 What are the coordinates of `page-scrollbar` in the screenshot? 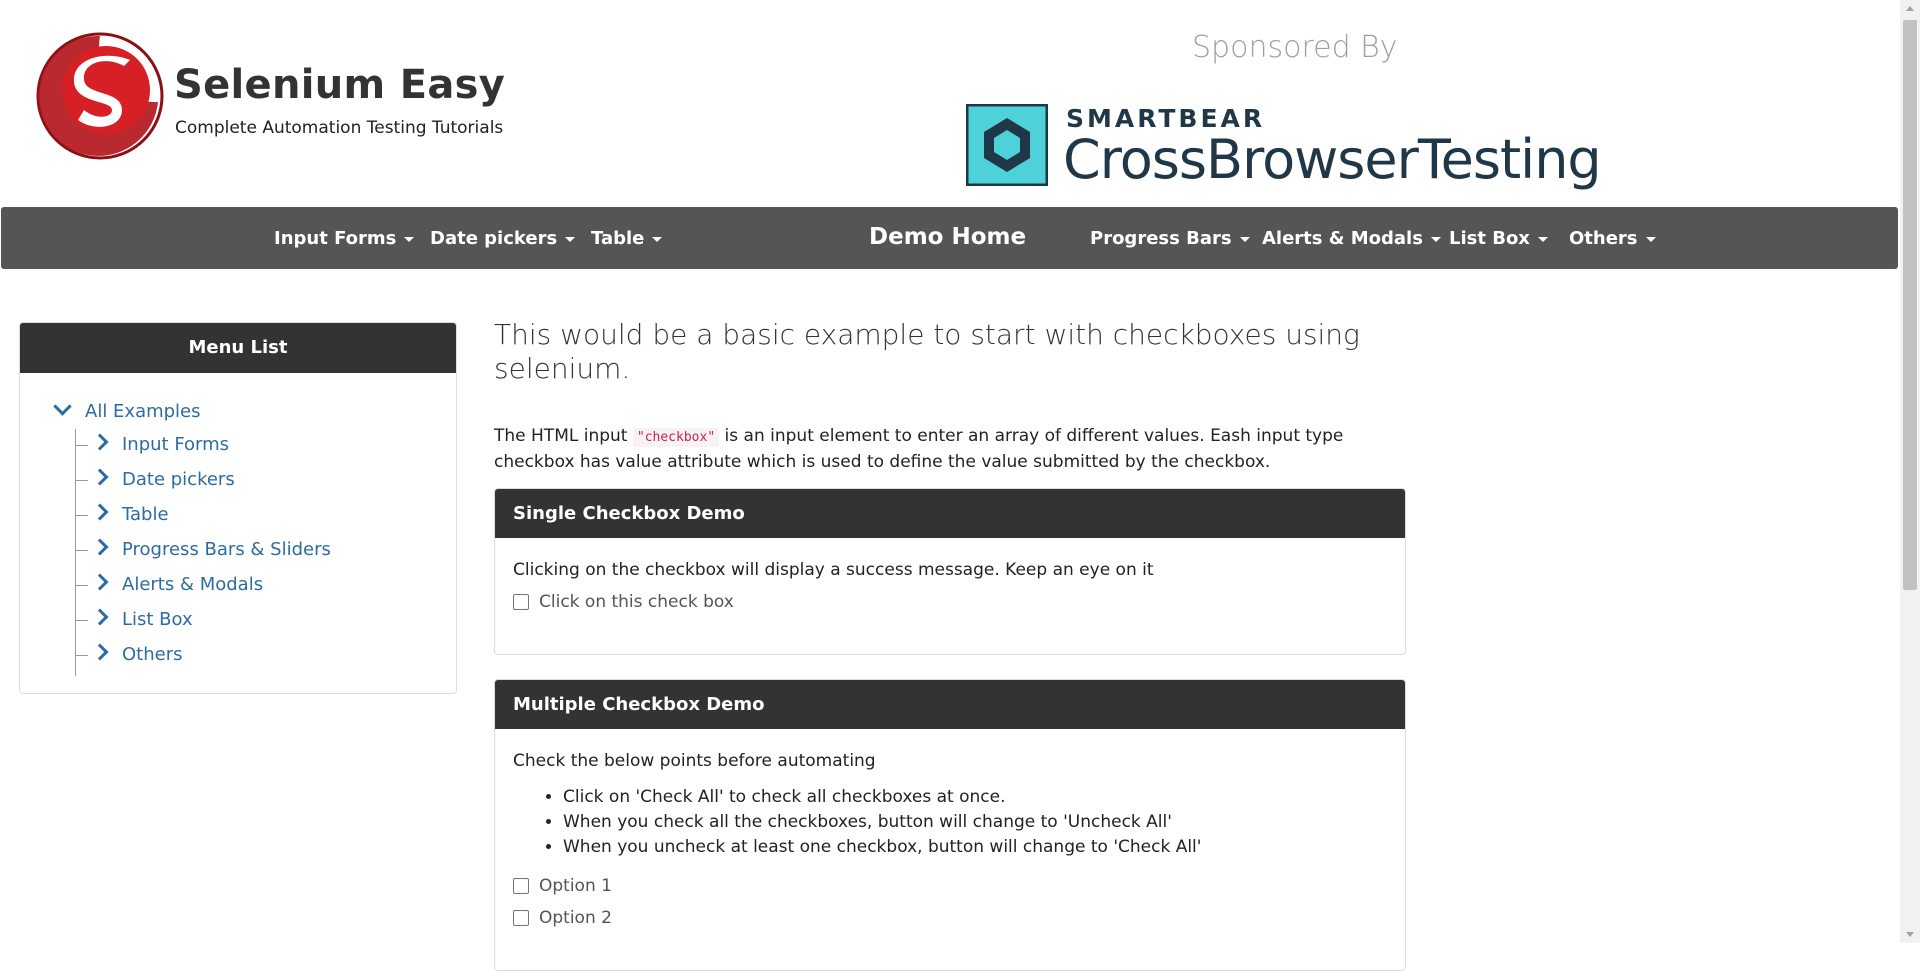 It's located at (1910, 471).